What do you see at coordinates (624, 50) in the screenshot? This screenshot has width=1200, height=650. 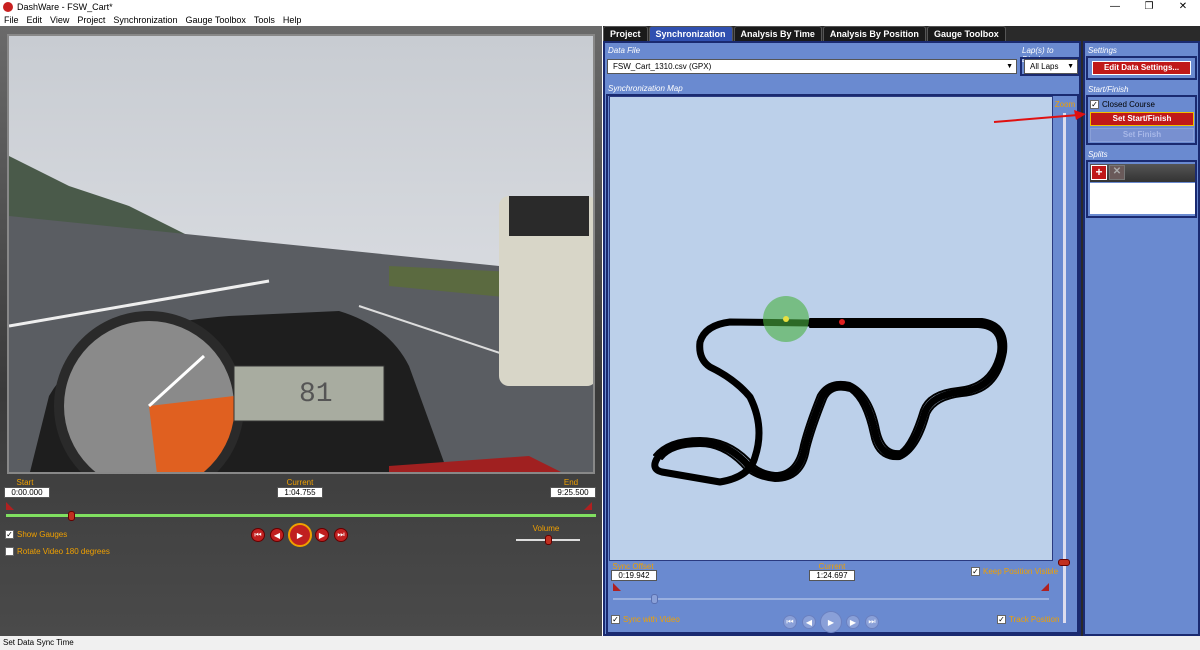 I see `data-file-label: Data File` at bounding box center [624, 50].